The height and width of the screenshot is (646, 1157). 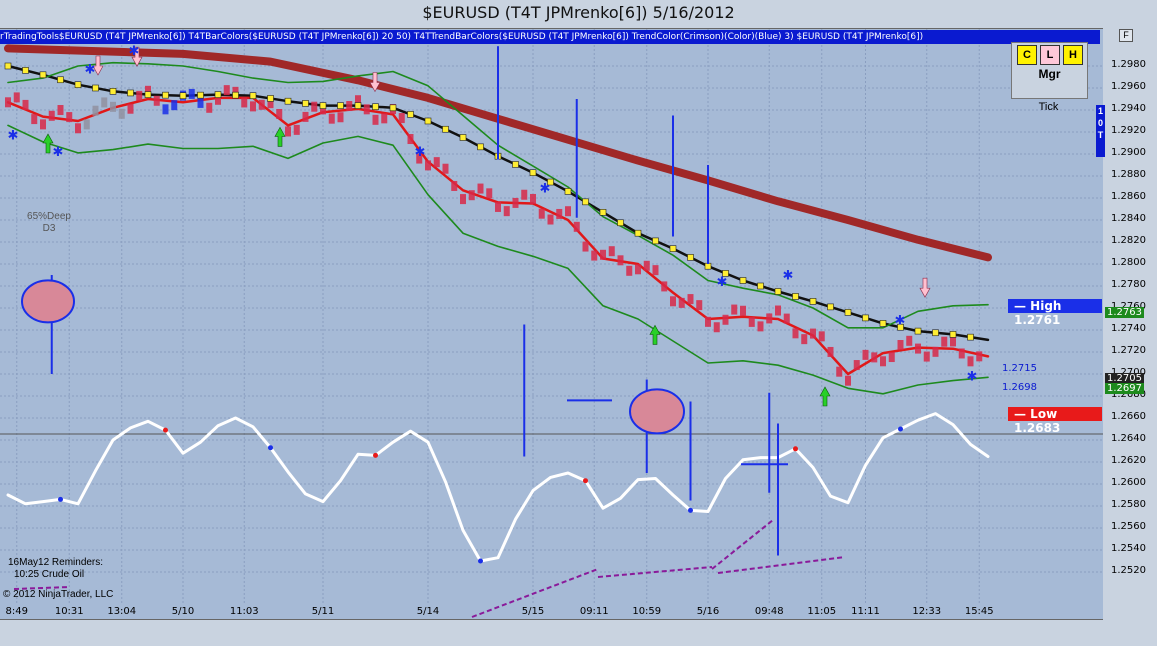 What do you see at coordinates (865, 611) in the screenshot?
I see `x-tick-label: 11:11` at bounding box center [865, 611].